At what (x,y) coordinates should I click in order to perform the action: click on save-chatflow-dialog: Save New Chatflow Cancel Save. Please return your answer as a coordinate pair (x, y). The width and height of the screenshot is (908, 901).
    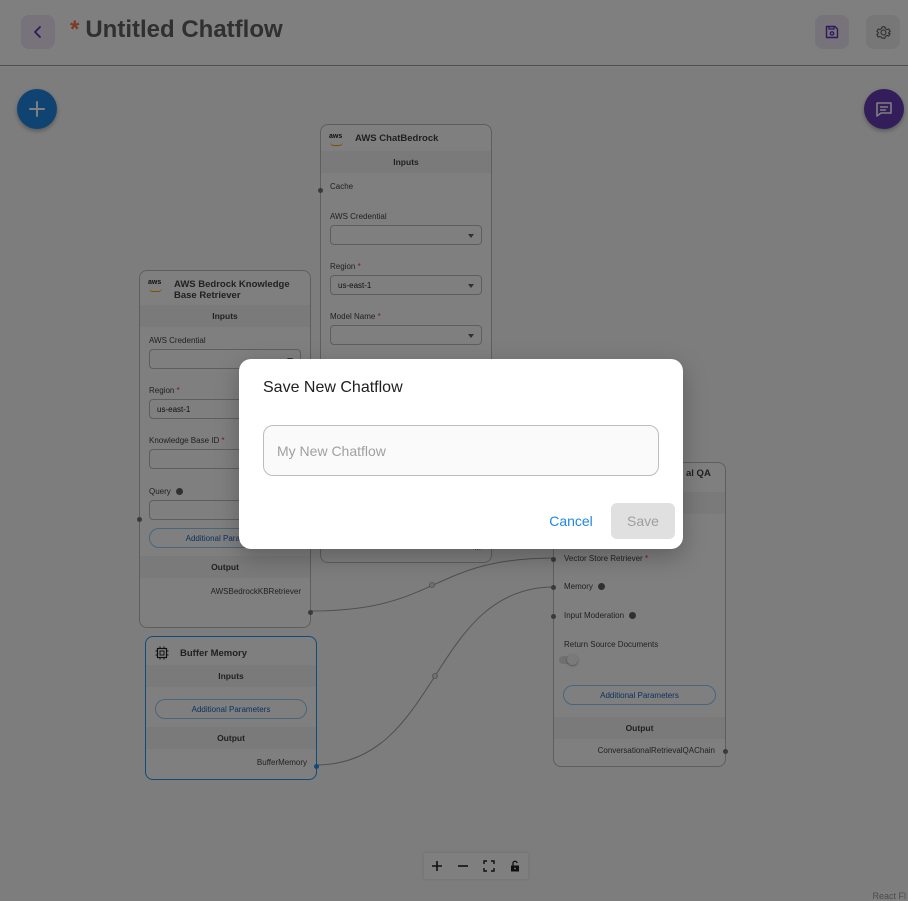
    Looking at the image, I should click on (461, 454).